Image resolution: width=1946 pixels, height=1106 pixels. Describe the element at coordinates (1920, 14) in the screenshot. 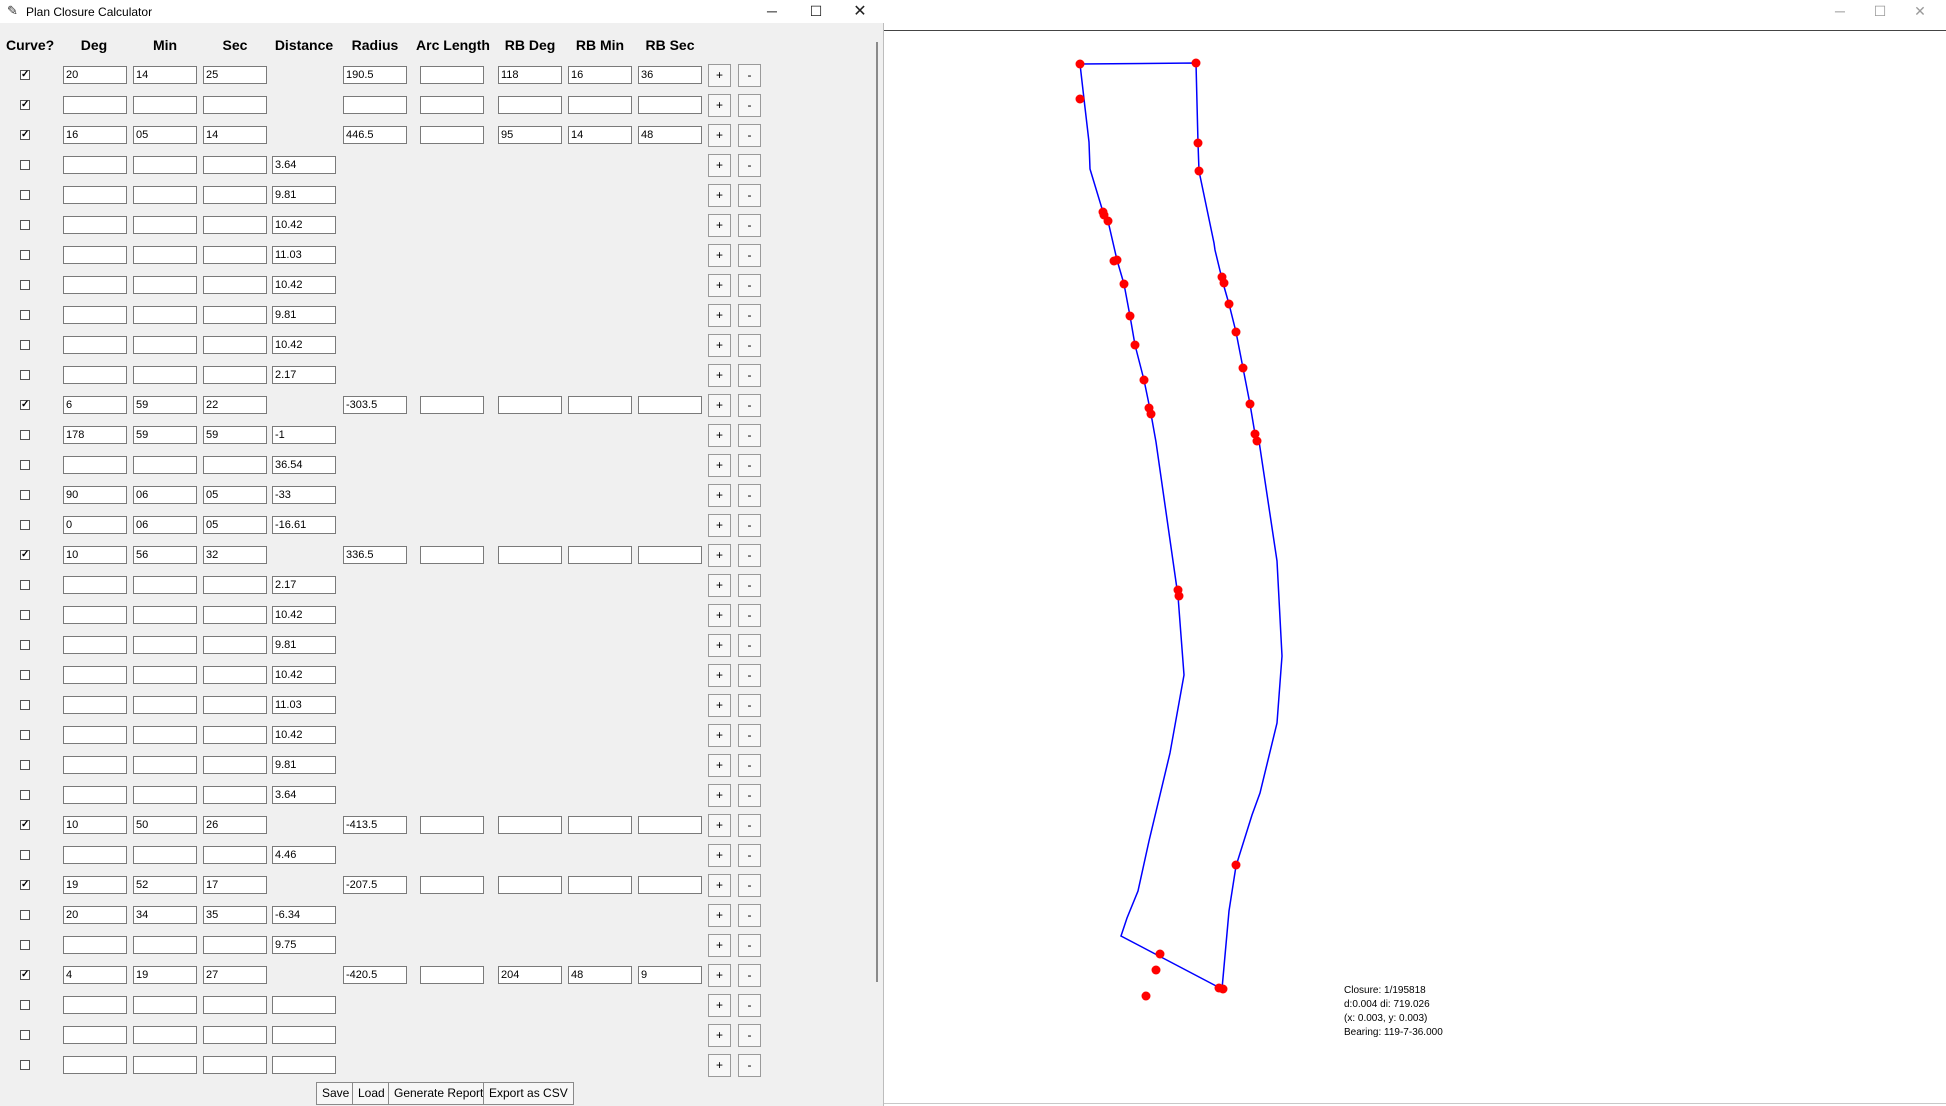

I see `plot-close-button: ✕` at that location.